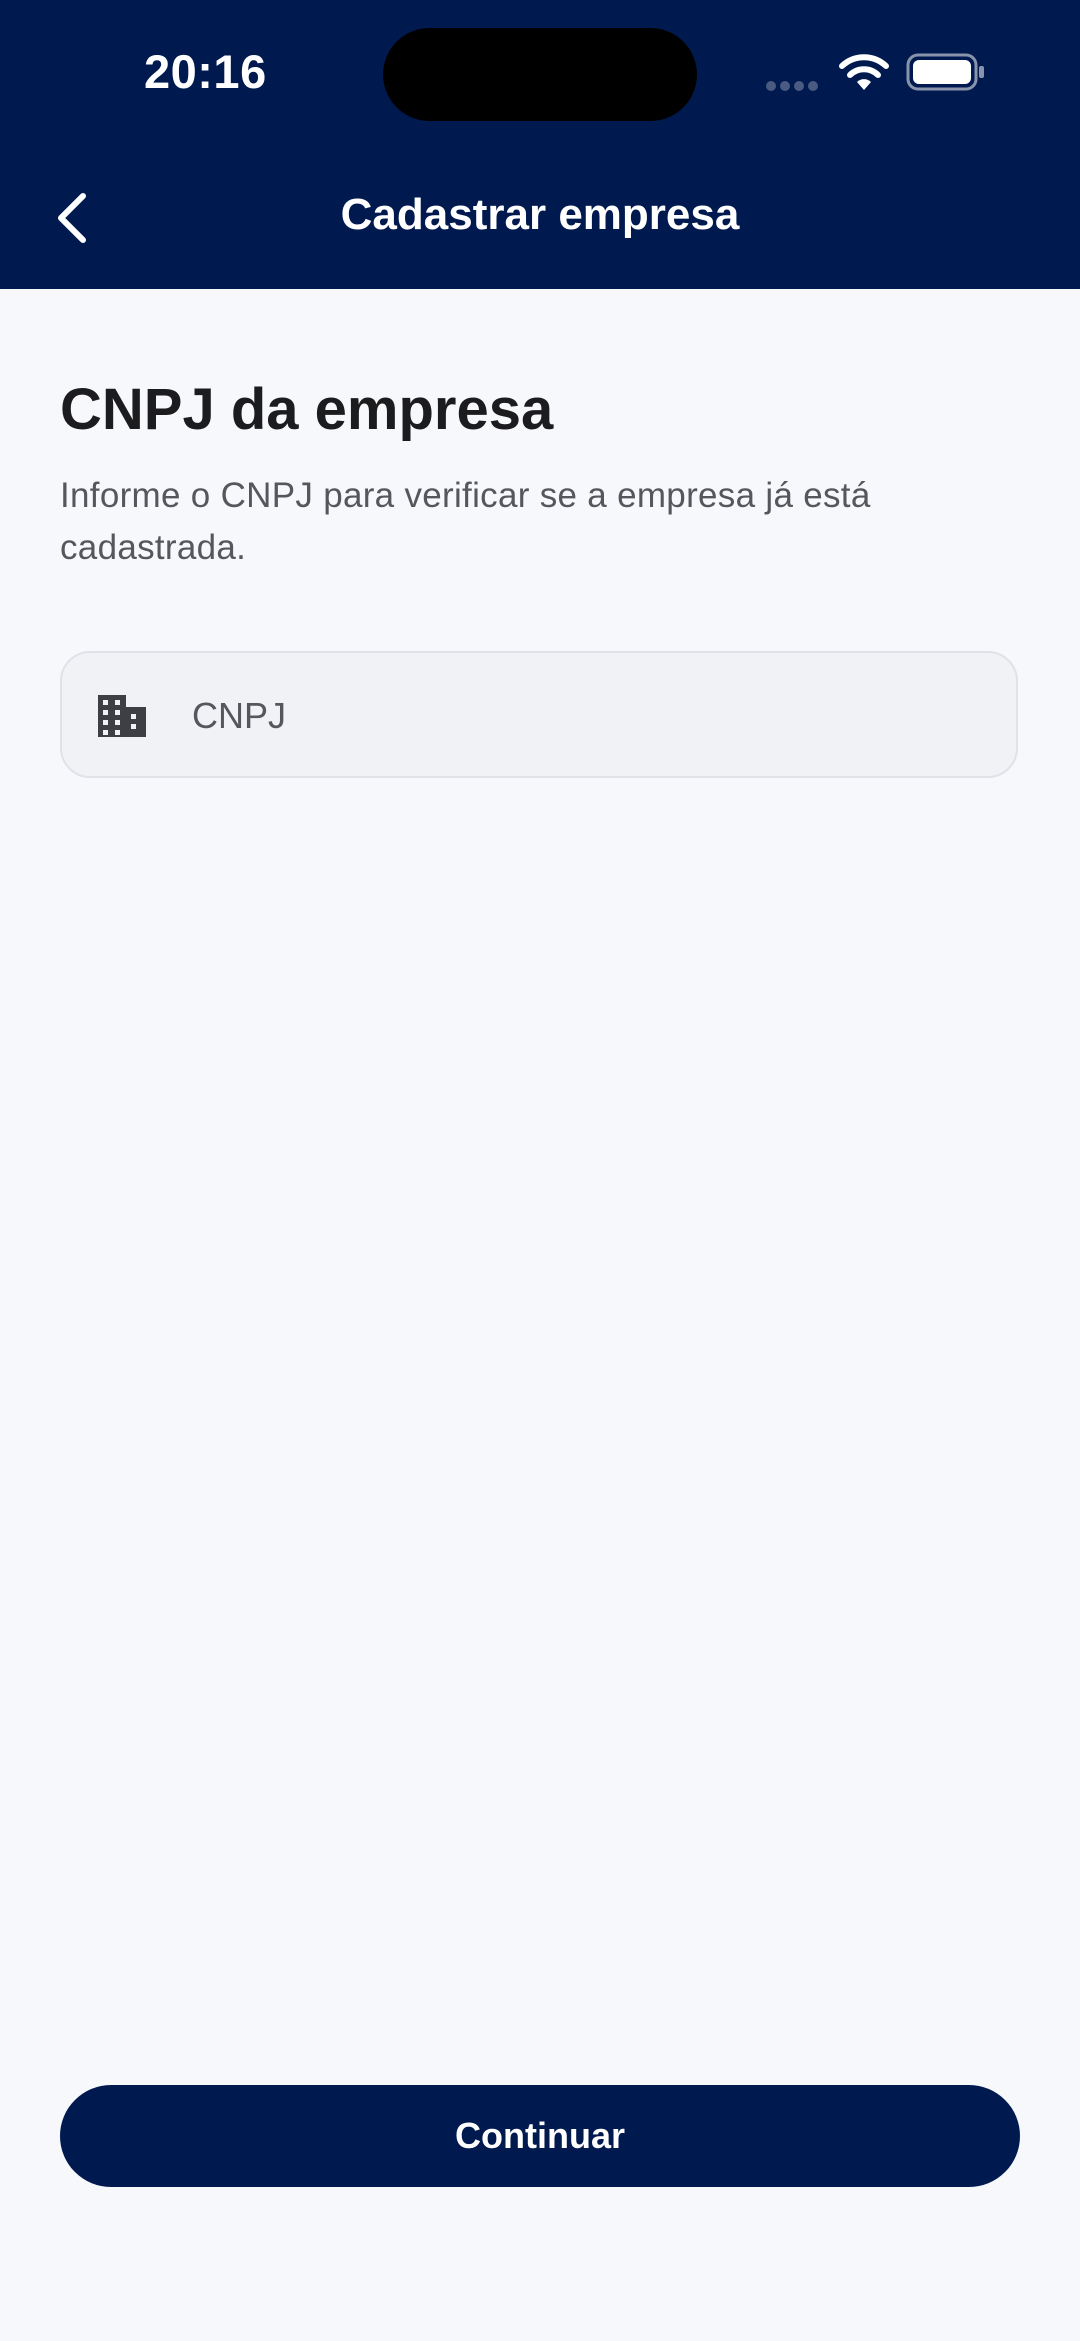 This screenshot has height=2341, width=1080. Describe the element at coordinates (205, 71) in the screenshot. I see `status-time: 20:16` at that location.